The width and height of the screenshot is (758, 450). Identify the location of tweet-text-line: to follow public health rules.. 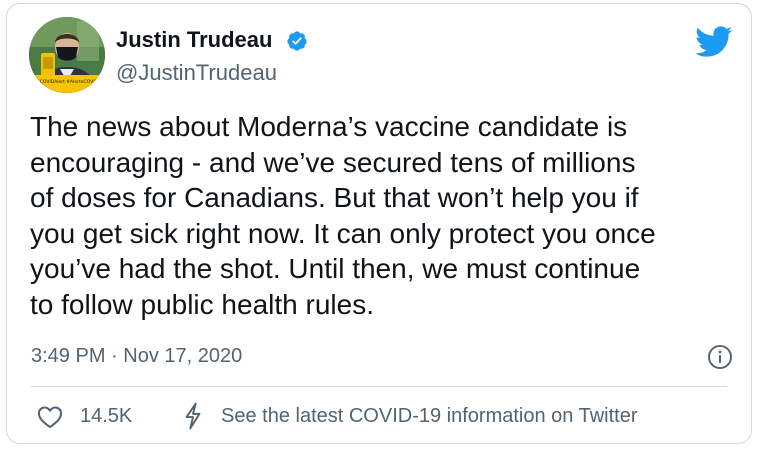
(202, 304).